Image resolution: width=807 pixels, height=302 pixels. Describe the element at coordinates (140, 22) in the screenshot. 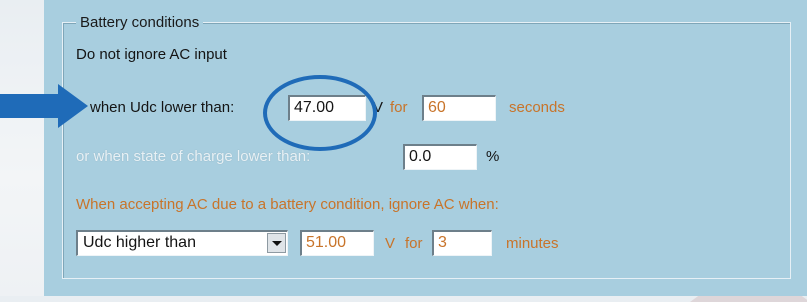

I see `group-title: Battery conditions` at that location.